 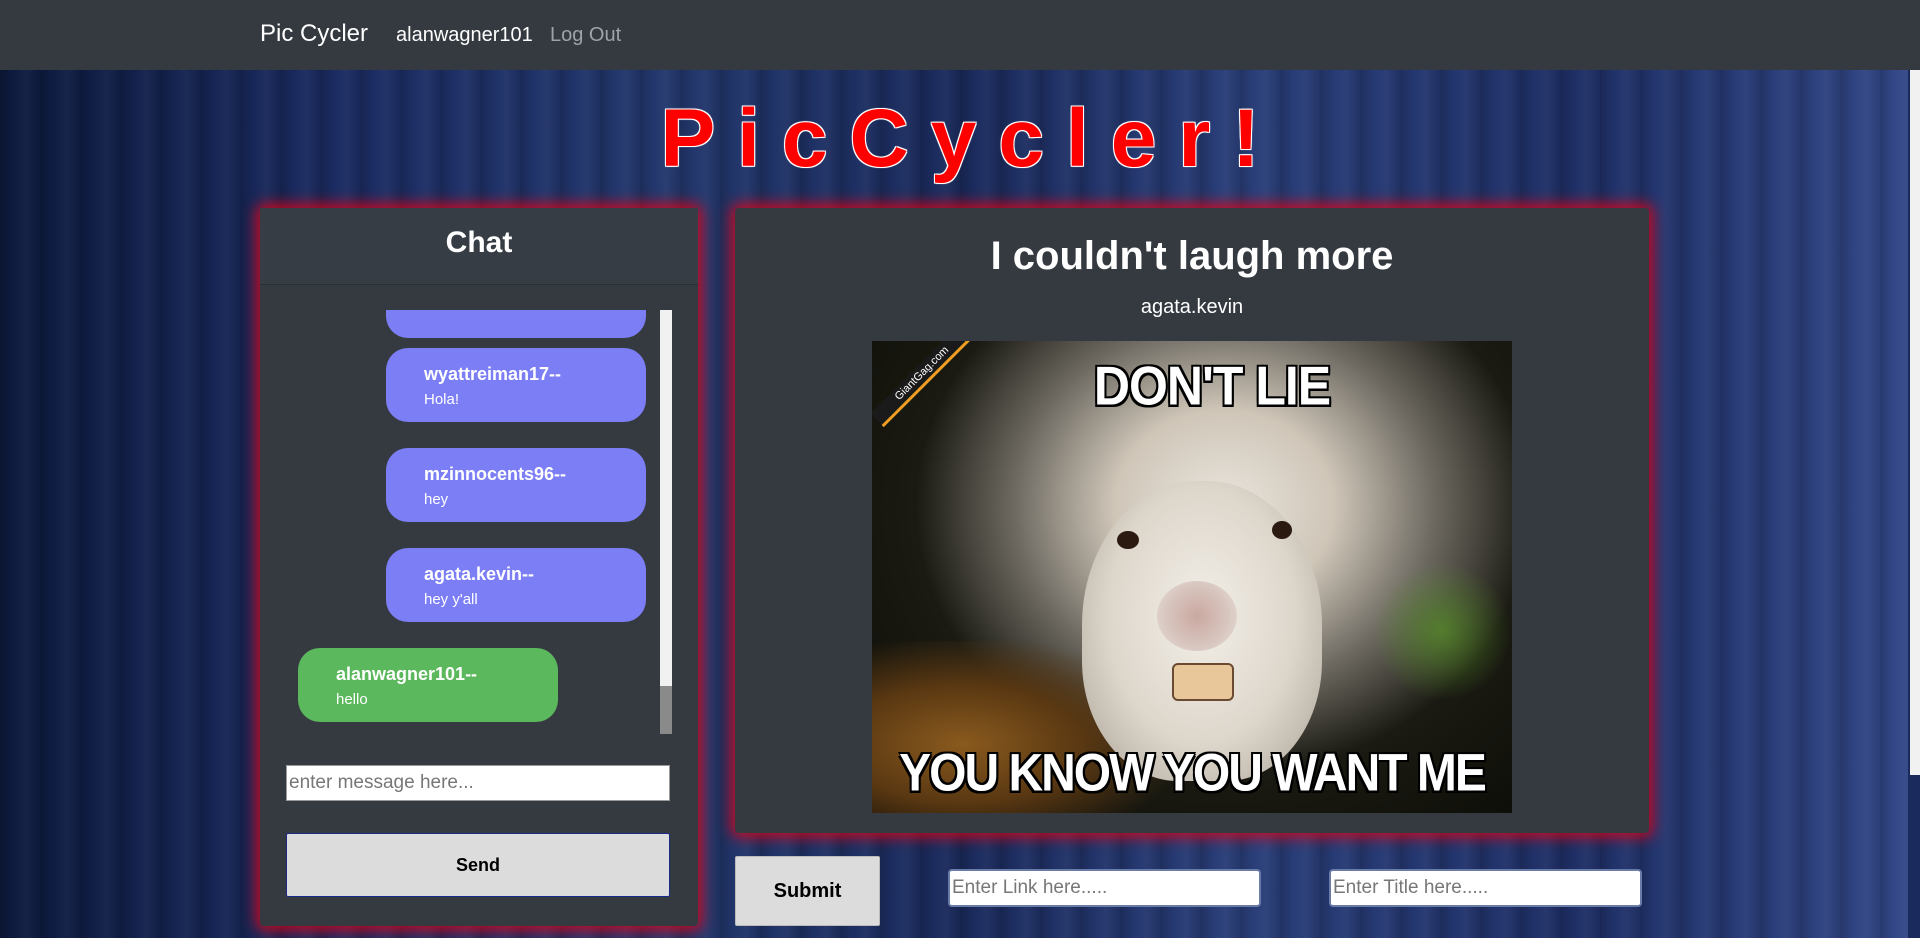 What do you see at coordinates (479, 574) in the screenshot?
I see `chat-message-user: agata.kevin--` at bounding box center [479, 574].